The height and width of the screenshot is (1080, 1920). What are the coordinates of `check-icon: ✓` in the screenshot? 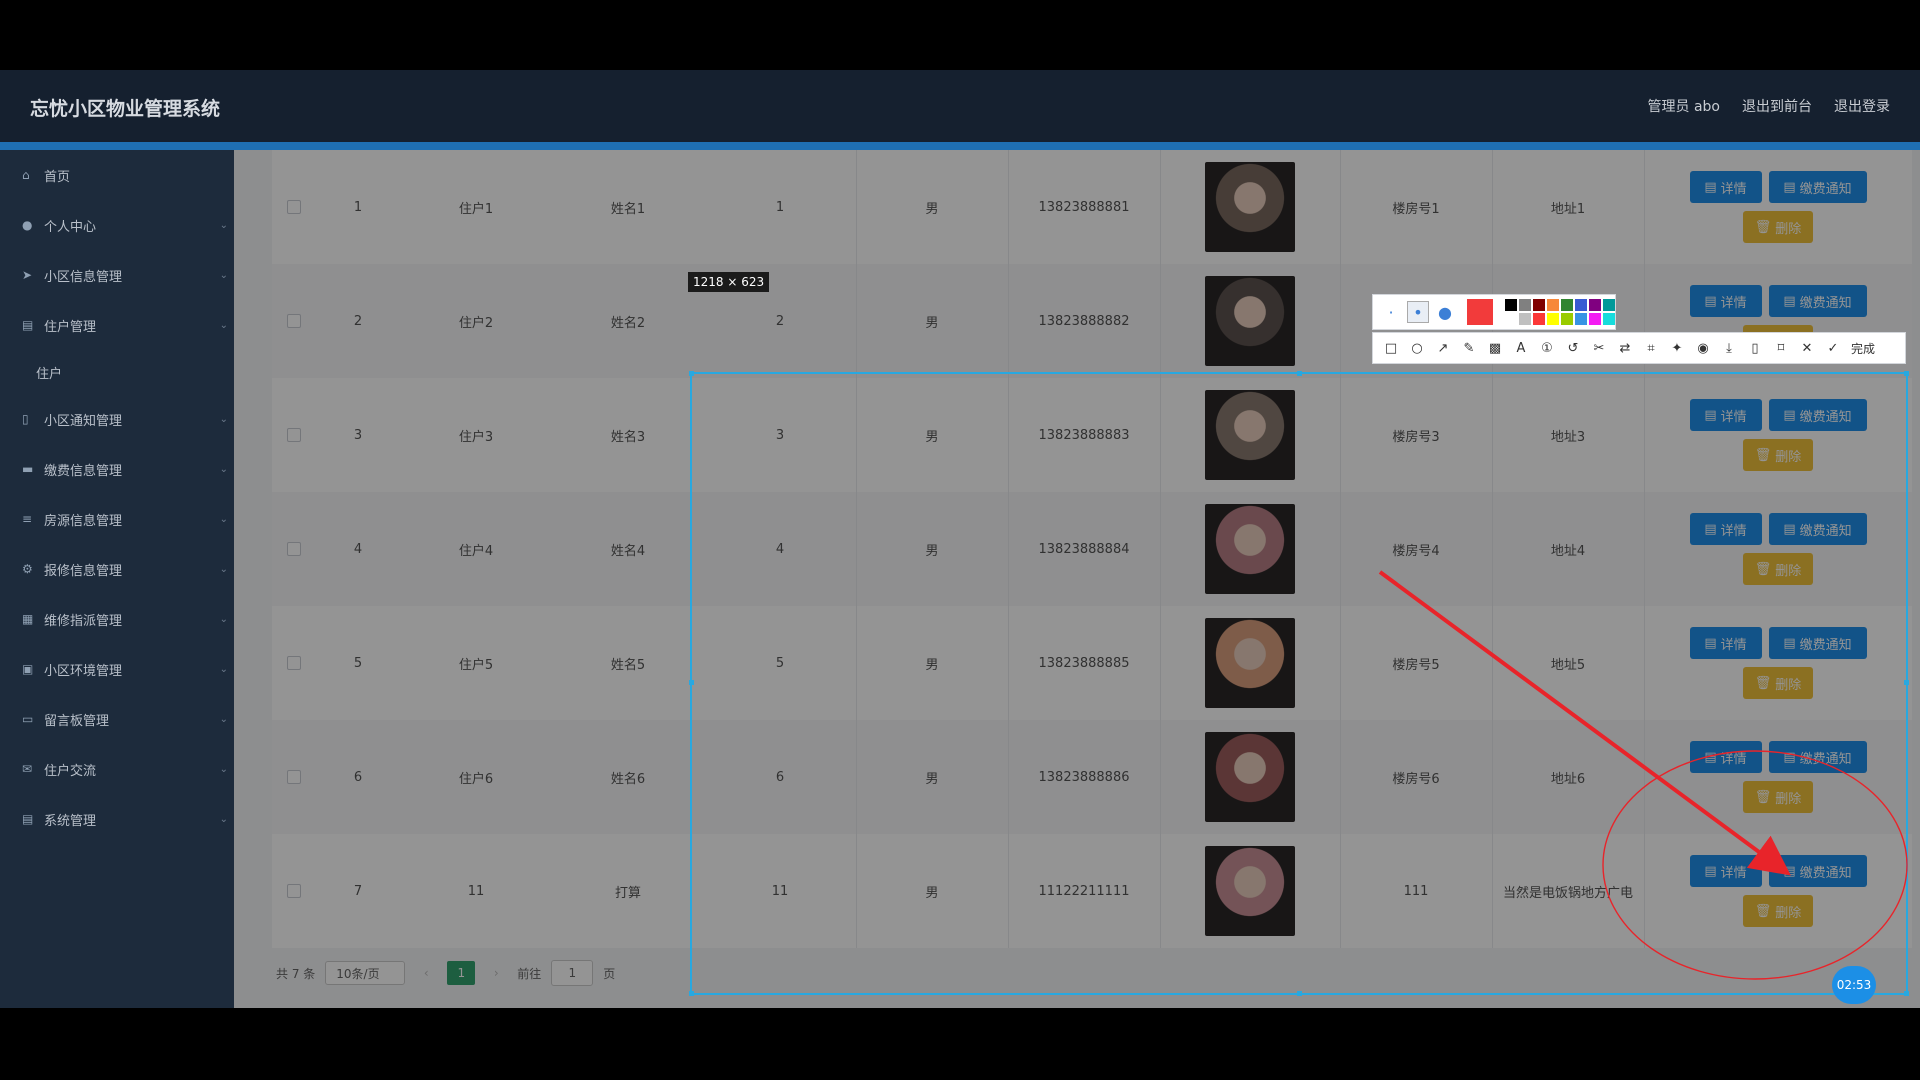 It's located at (1833, 348).